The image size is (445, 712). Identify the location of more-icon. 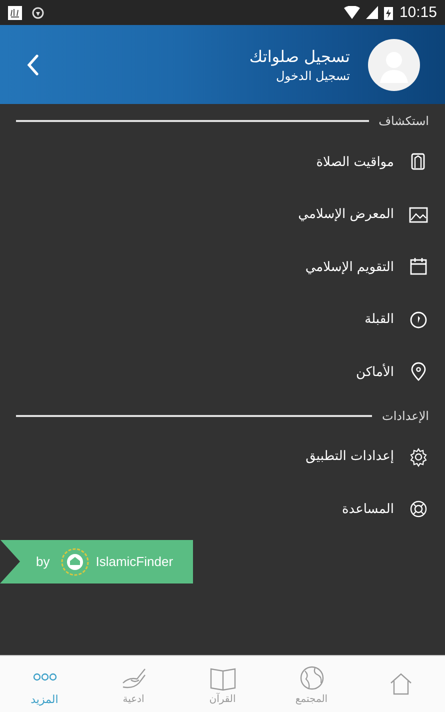
(44, 677).